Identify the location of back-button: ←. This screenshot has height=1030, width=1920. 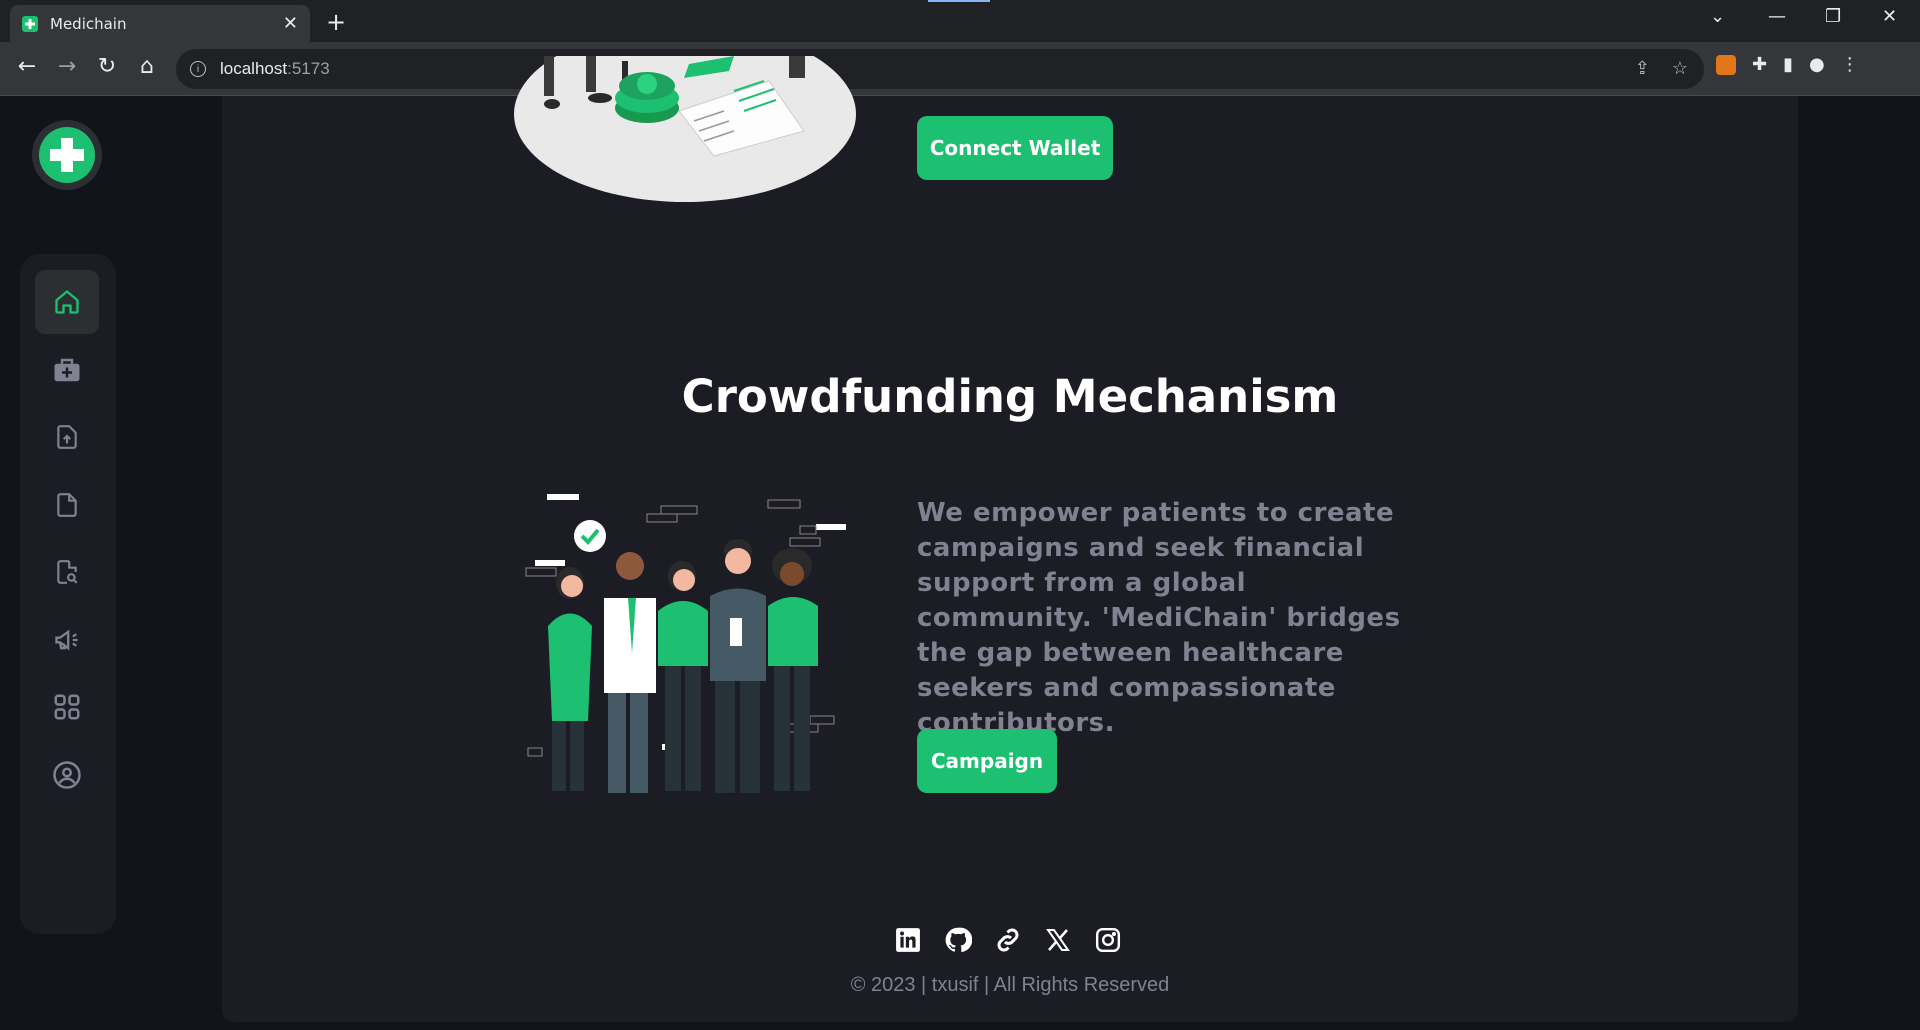
(27, 66).